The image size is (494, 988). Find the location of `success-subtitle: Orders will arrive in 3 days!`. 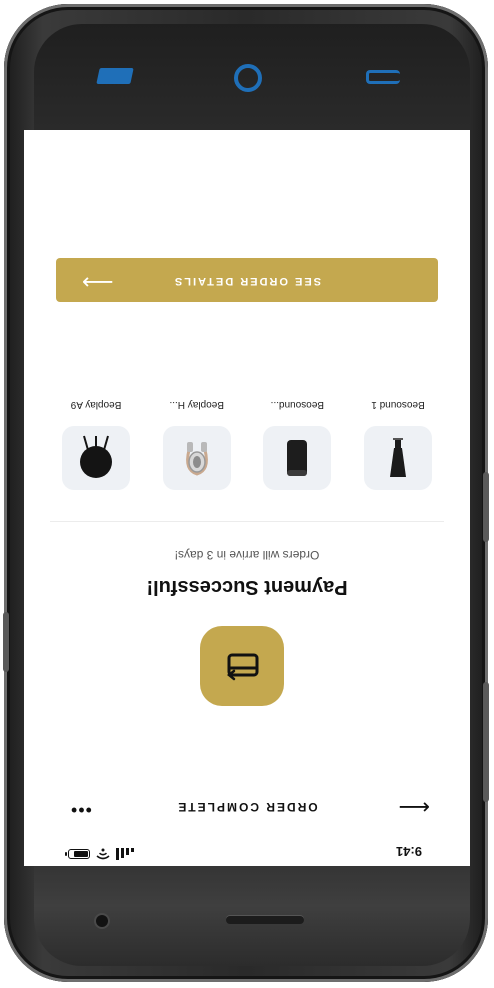

success-subtitle: Orders will arrive in 3 days! is located at coordinates (247, 555).